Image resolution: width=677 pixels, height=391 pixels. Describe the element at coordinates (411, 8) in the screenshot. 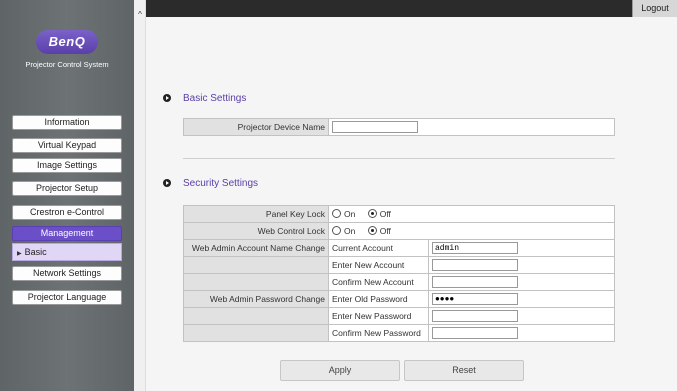

I see `top-bar: Logout` at that location.